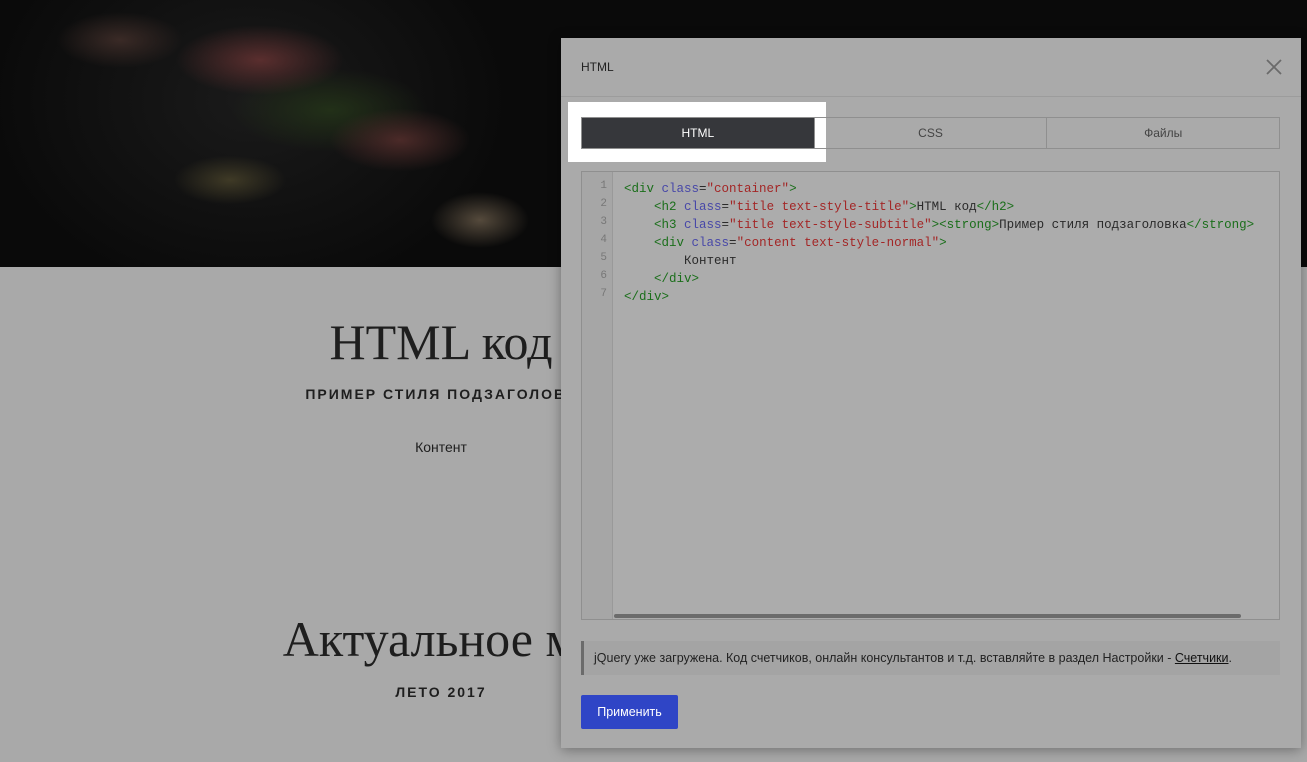 The image size is (1307, 762). I want to click on code-token: </h2>, so click(995, 207).